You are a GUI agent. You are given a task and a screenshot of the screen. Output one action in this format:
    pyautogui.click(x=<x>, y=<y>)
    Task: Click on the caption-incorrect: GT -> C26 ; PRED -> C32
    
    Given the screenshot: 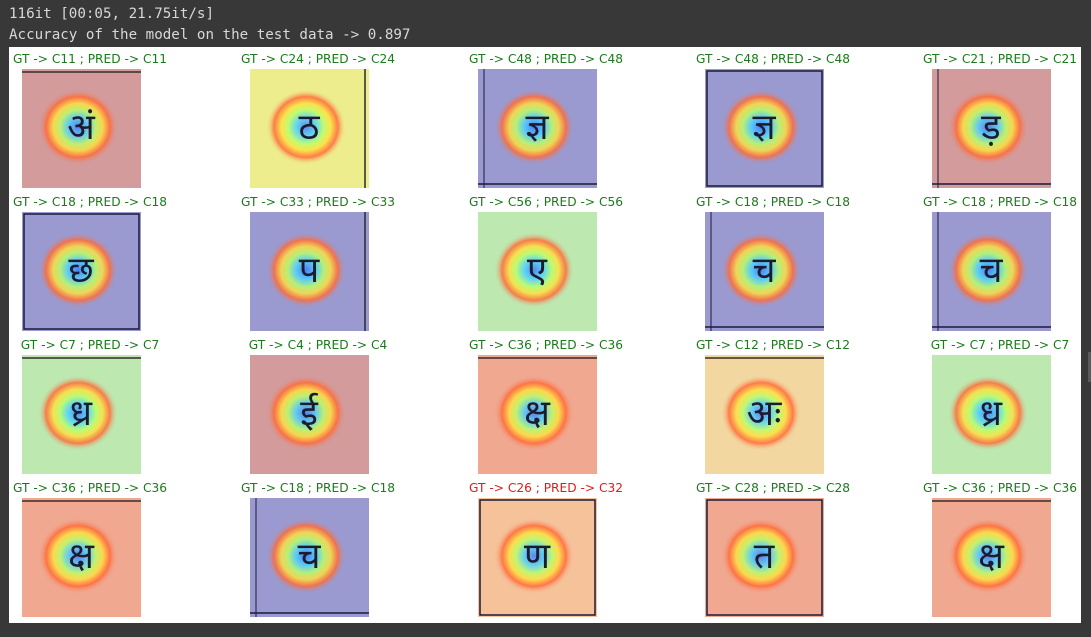 What is the action you would take?
    pyautogui.click(x=546, y=488)
    